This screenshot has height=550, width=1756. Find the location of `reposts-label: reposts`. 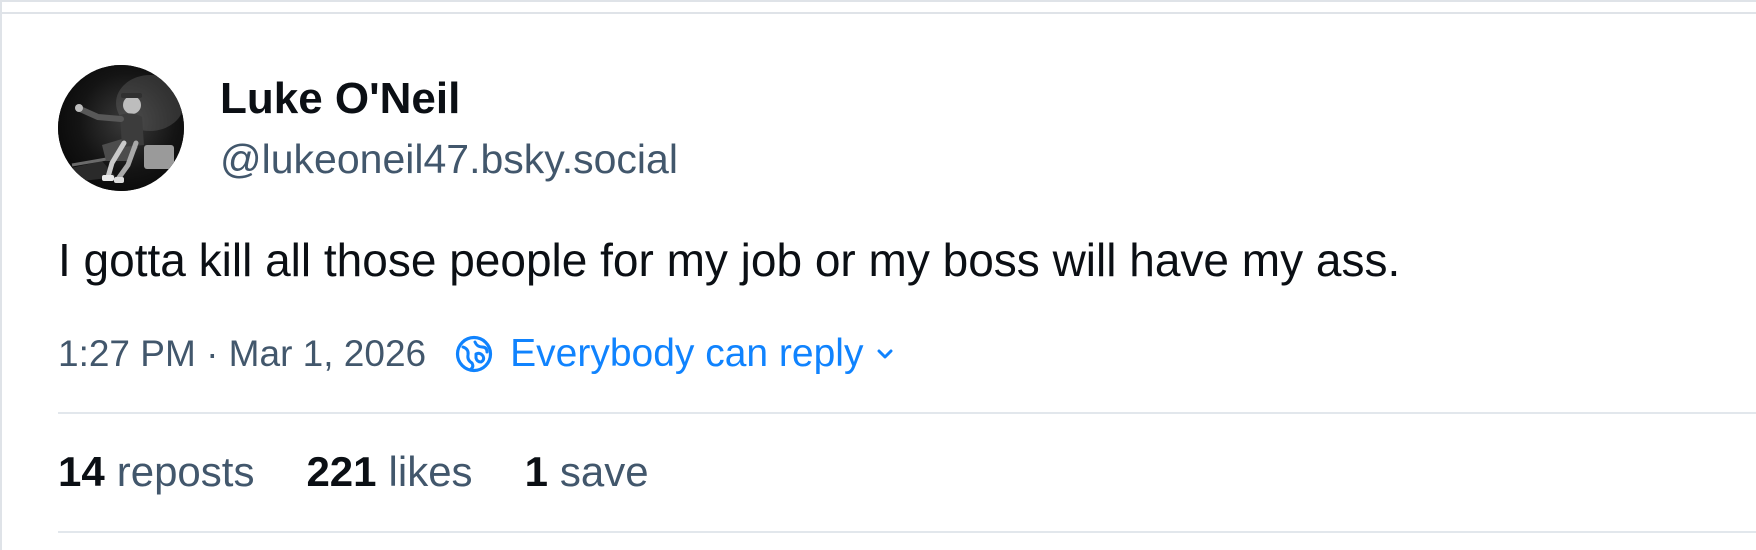

reposts-label: reposts is located at coordinates (185, 471).